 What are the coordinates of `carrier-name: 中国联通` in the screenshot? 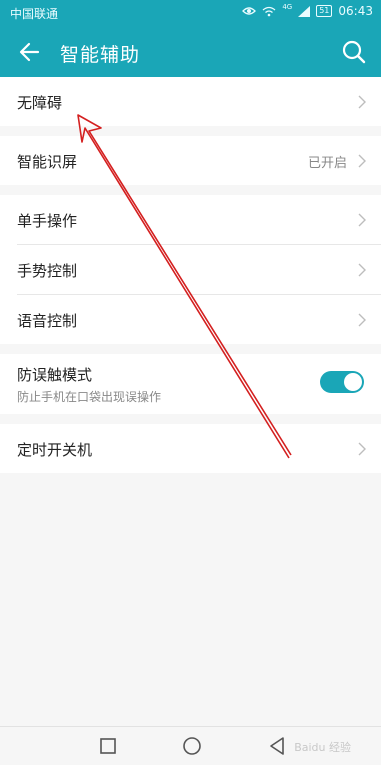 It's located at (34, 14).